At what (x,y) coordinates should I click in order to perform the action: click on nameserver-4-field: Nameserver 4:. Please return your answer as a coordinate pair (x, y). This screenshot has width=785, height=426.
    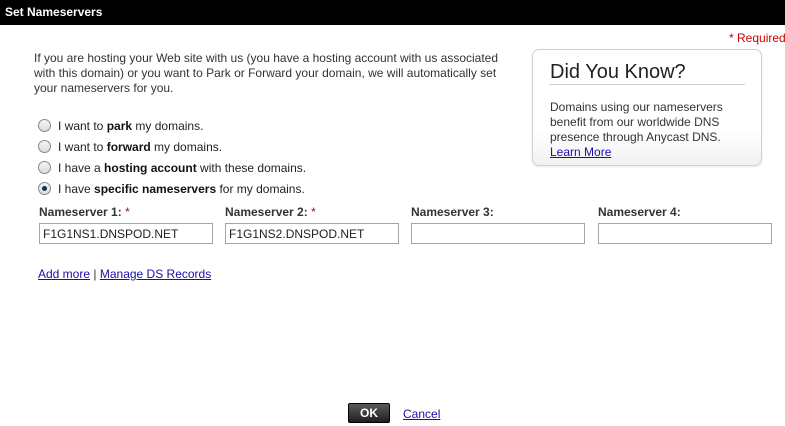
    Looking at the image, I should click on (685, 224).